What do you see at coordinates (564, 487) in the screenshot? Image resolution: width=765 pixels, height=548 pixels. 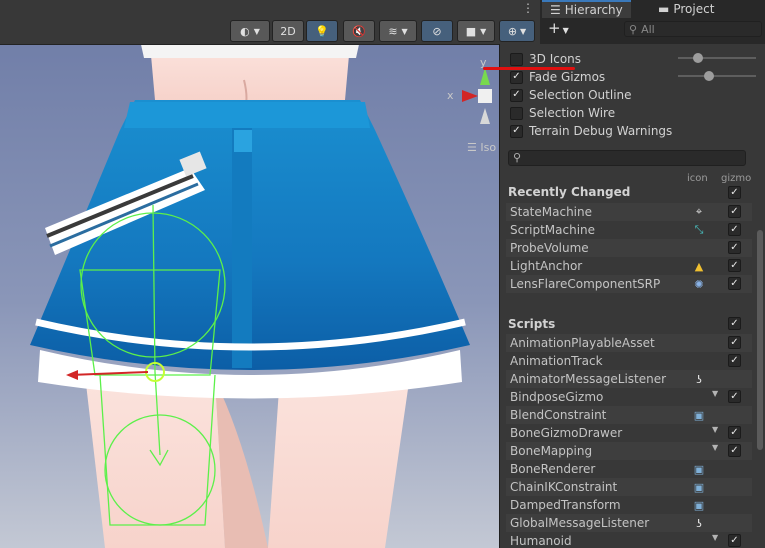 I see `list-item-name: ChainIKConstraint` at bounding box center [564, 487].